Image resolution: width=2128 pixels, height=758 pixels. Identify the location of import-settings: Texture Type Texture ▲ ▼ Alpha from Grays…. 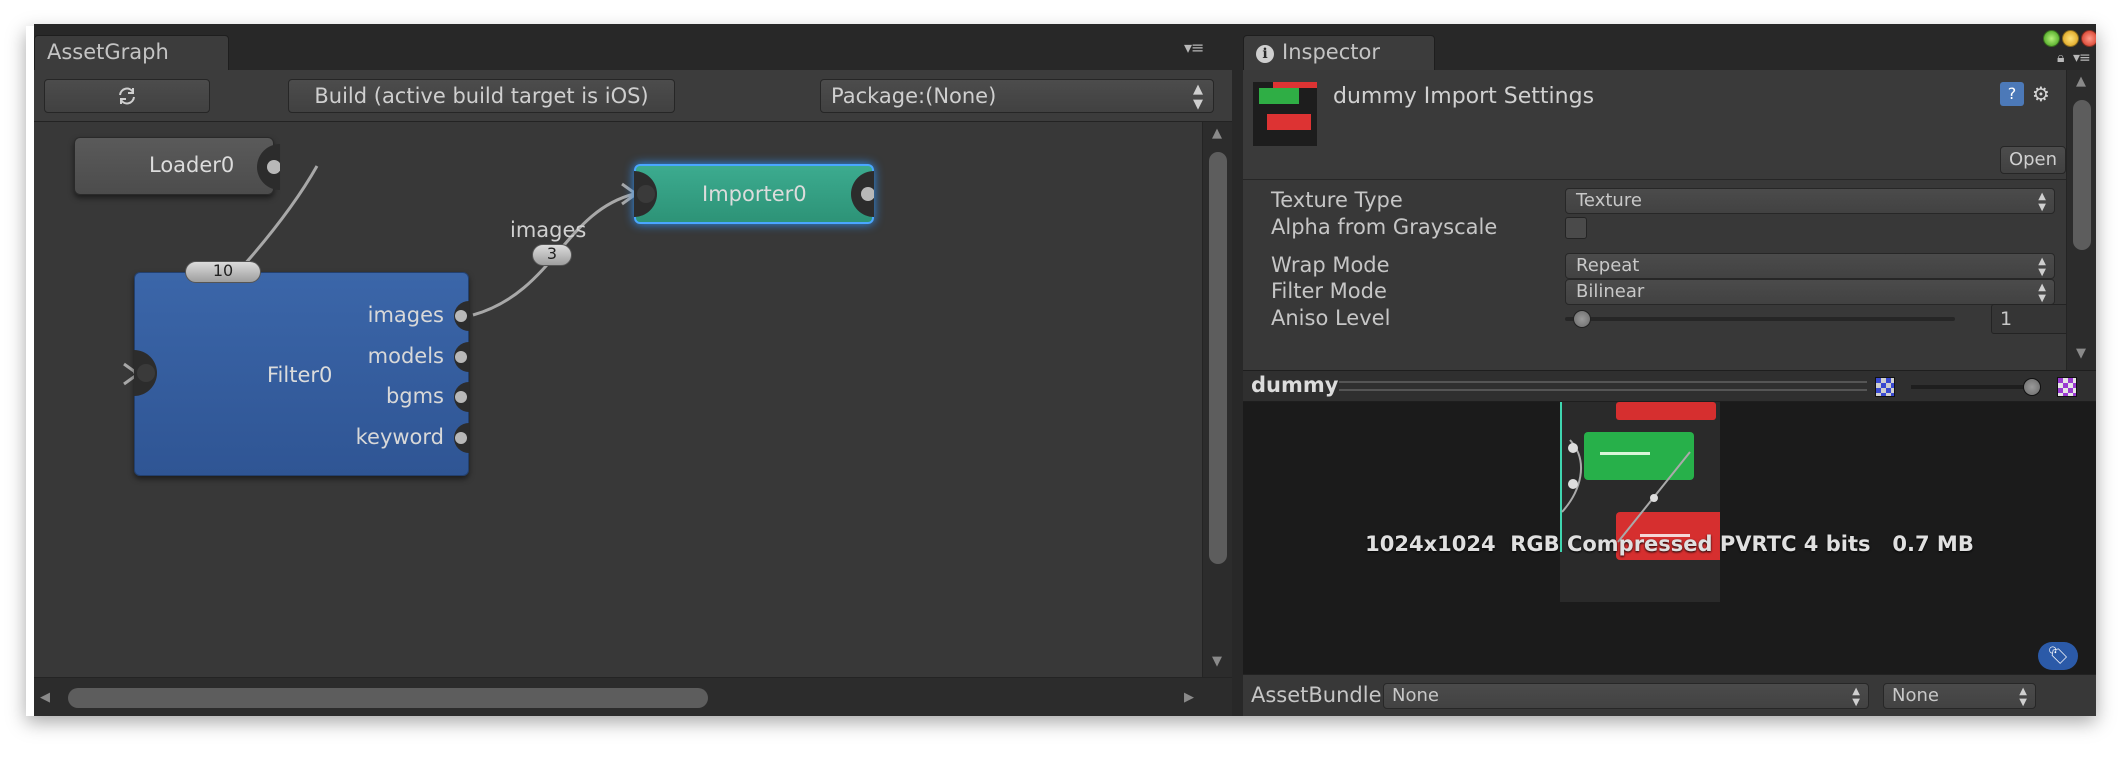
(1667, 275).